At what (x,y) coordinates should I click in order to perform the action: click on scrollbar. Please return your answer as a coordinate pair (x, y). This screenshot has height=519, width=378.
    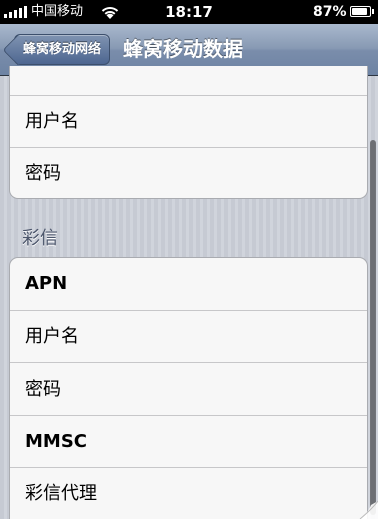
    Looking at the image, I should click on (373, 327).